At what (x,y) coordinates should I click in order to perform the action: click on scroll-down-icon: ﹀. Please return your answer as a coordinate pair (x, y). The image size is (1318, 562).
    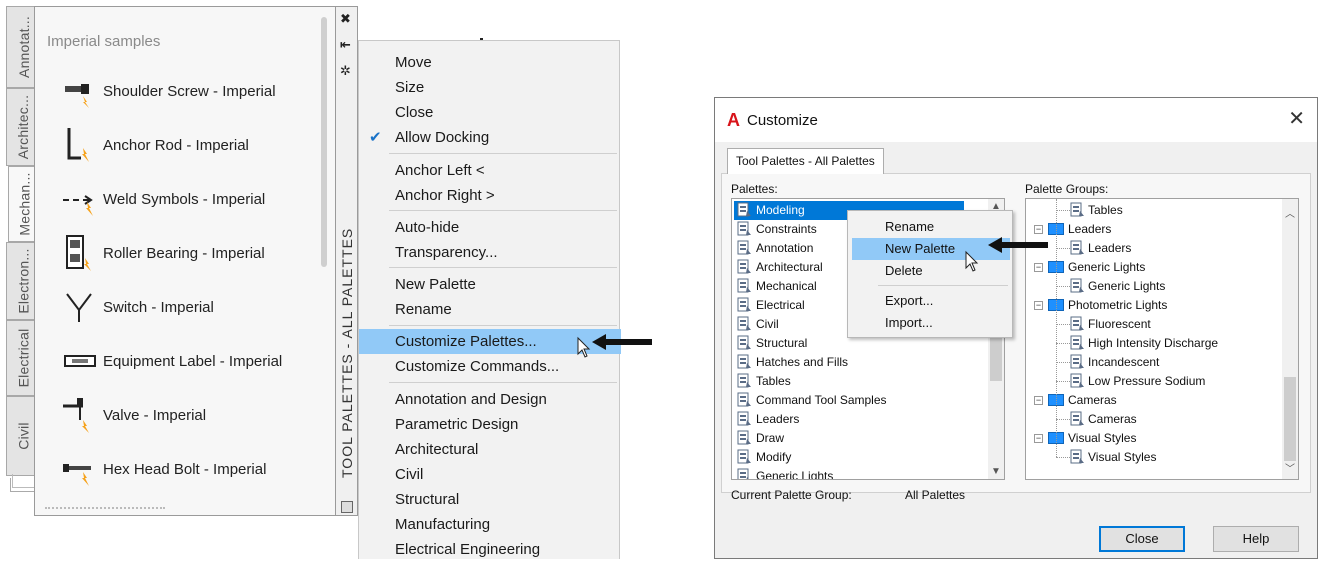
    Looking at the image, I should click on (1290, 467).